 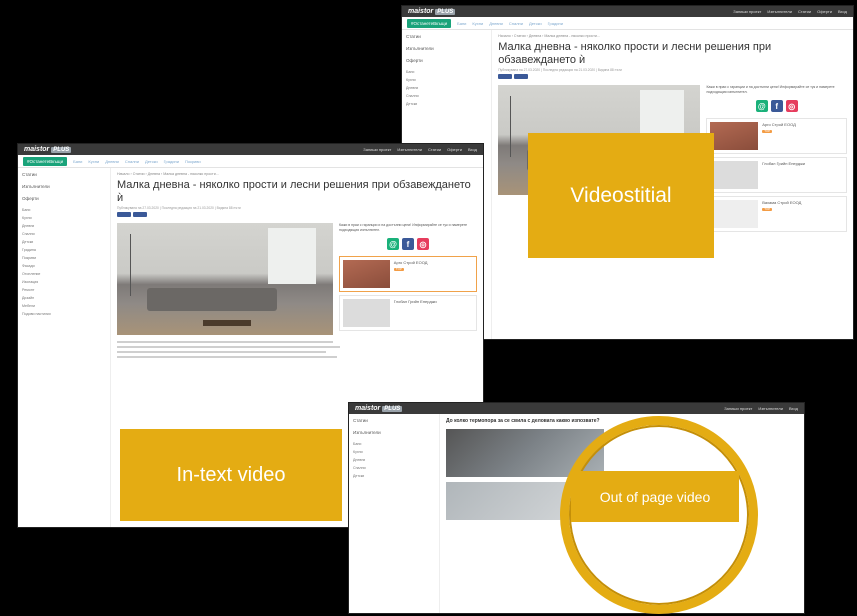 I want to click on category-link: Ремонт, so click(x=64, y=290).